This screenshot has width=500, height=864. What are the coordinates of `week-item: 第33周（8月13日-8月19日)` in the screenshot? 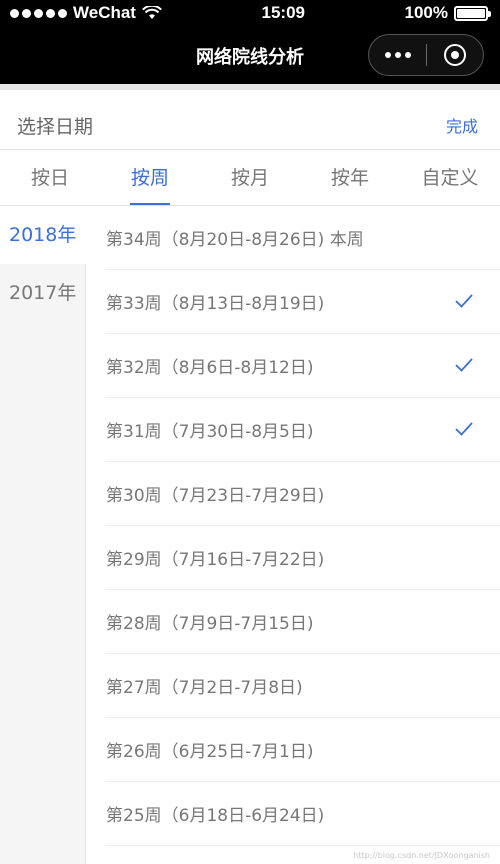 It's located at (303, 302).